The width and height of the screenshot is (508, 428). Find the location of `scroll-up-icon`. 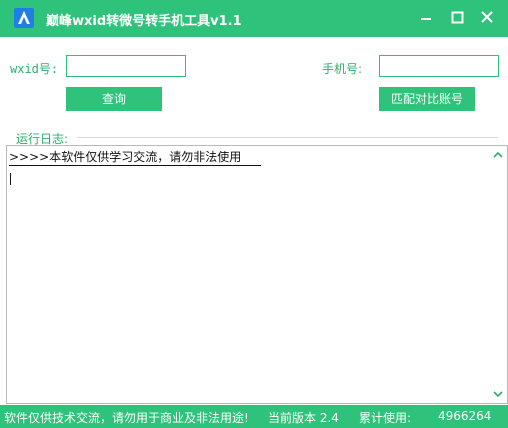

scroll-up-icon is located at coordinates (498, 155).